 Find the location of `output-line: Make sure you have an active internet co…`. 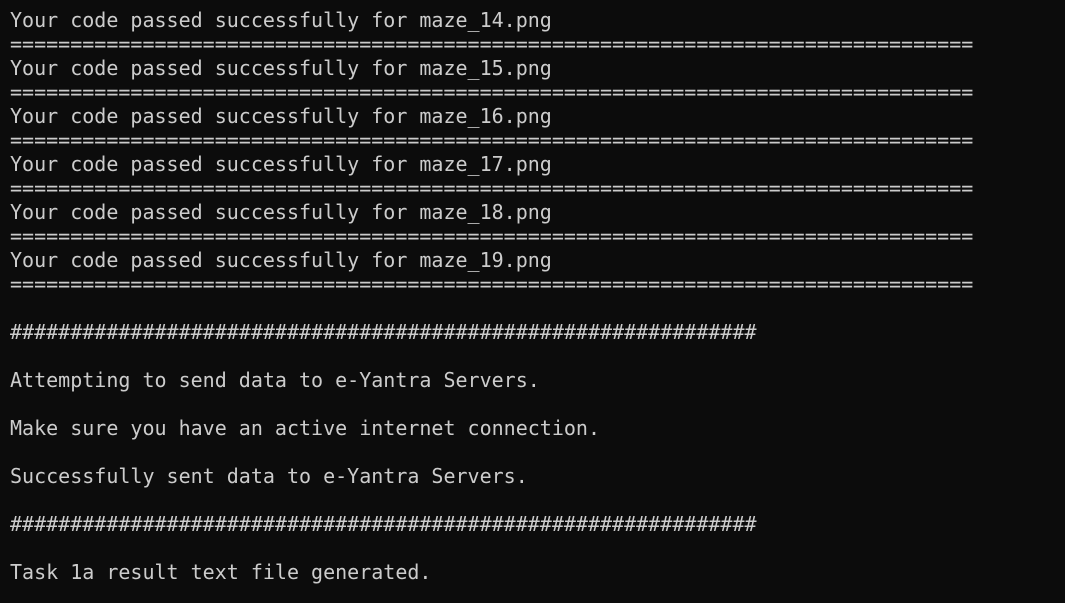

output-line: Make sure you have an active internet co… is located at coordinates (305, 428).